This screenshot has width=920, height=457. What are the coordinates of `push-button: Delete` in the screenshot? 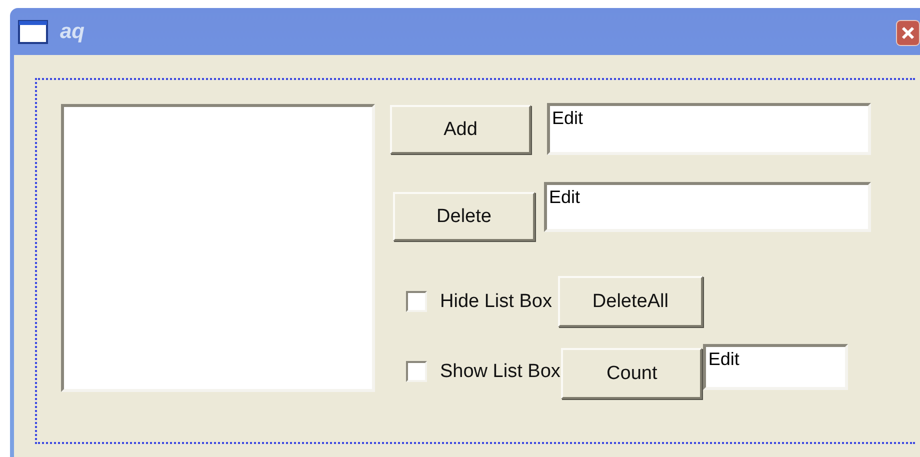 It's located at (464, 216).